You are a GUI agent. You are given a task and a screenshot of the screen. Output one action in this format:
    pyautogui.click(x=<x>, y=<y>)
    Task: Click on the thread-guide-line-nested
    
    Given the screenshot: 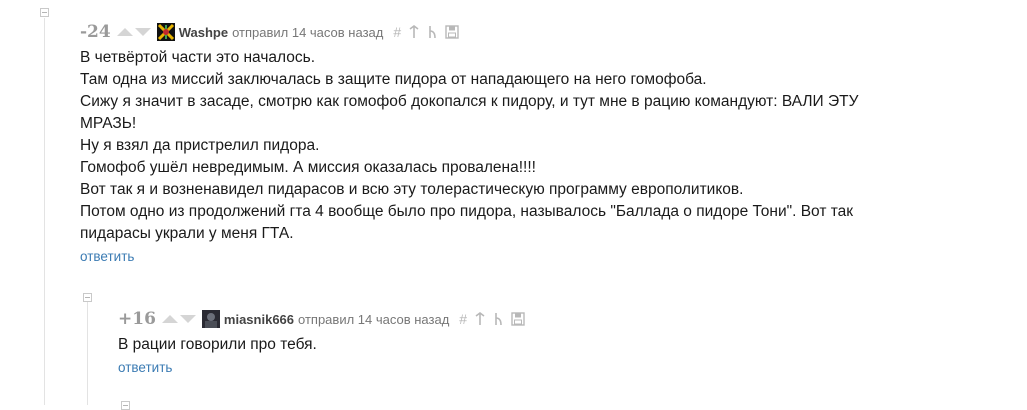 What is the action you would take?
    pyautogui.click(x=87, y=353)
    